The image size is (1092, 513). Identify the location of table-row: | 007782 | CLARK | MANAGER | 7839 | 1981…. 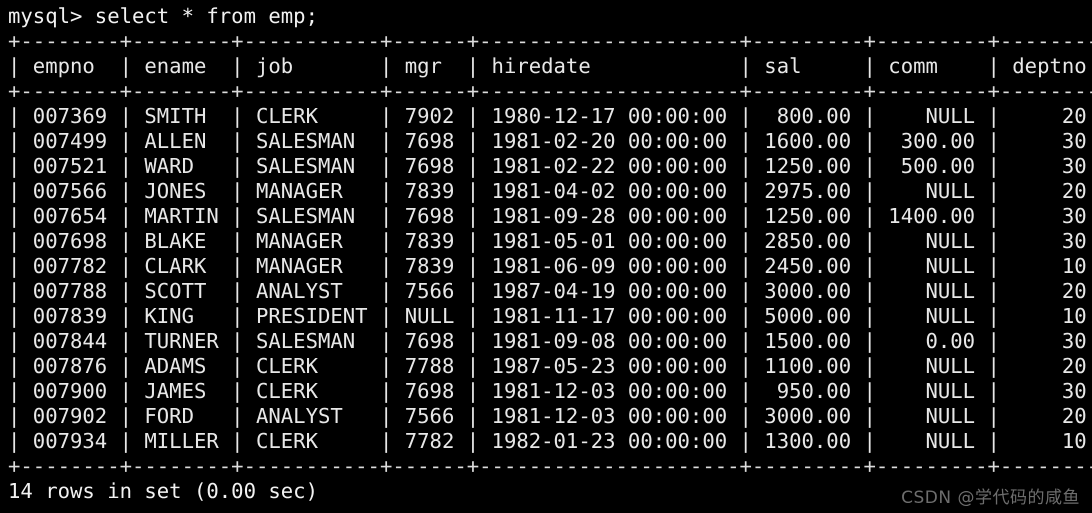
(550, 266).